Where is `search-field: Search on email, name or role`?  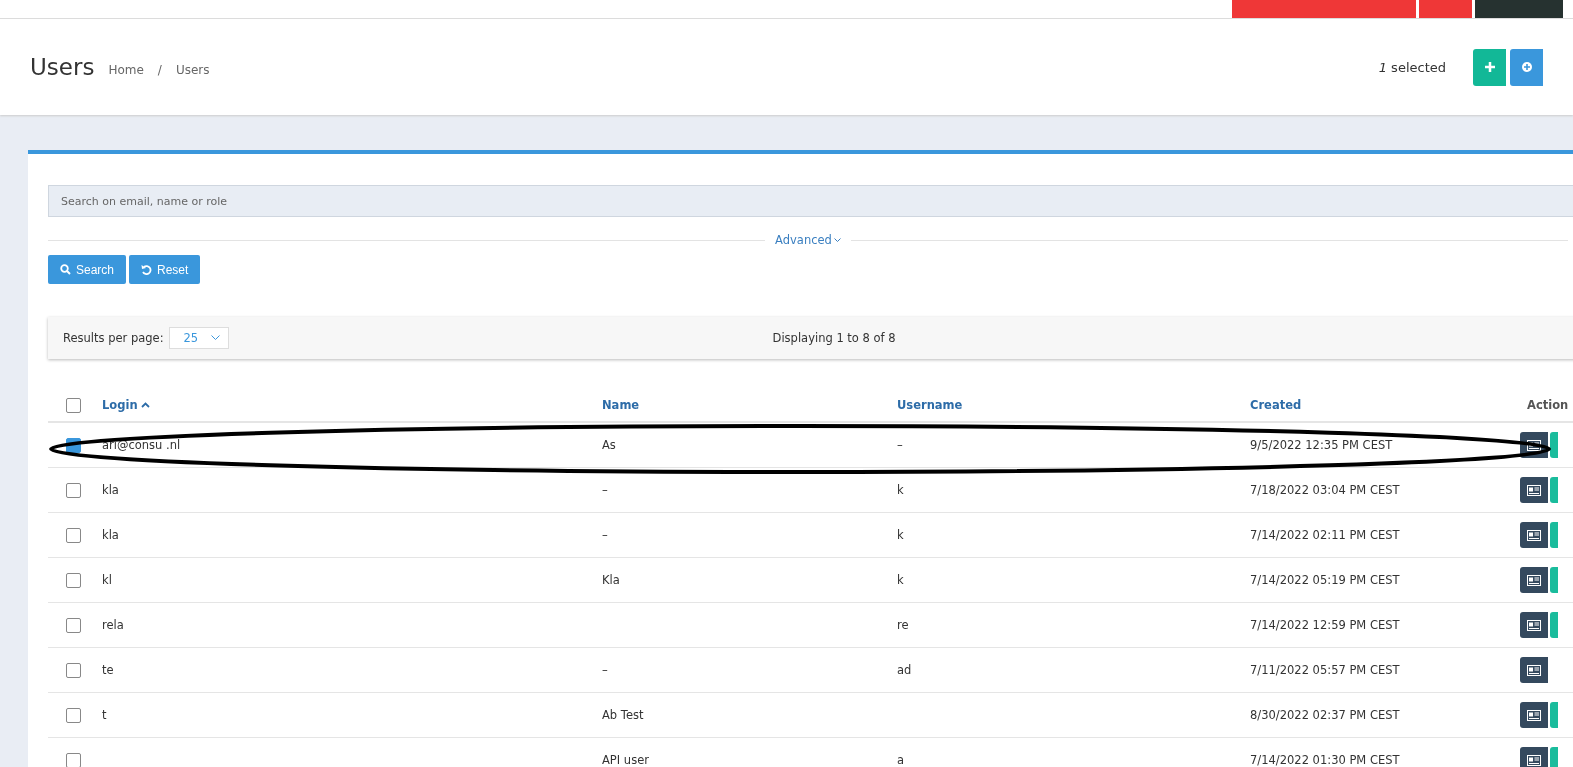 search-field: Search on email, name or role is located at coordinates (810, 201).